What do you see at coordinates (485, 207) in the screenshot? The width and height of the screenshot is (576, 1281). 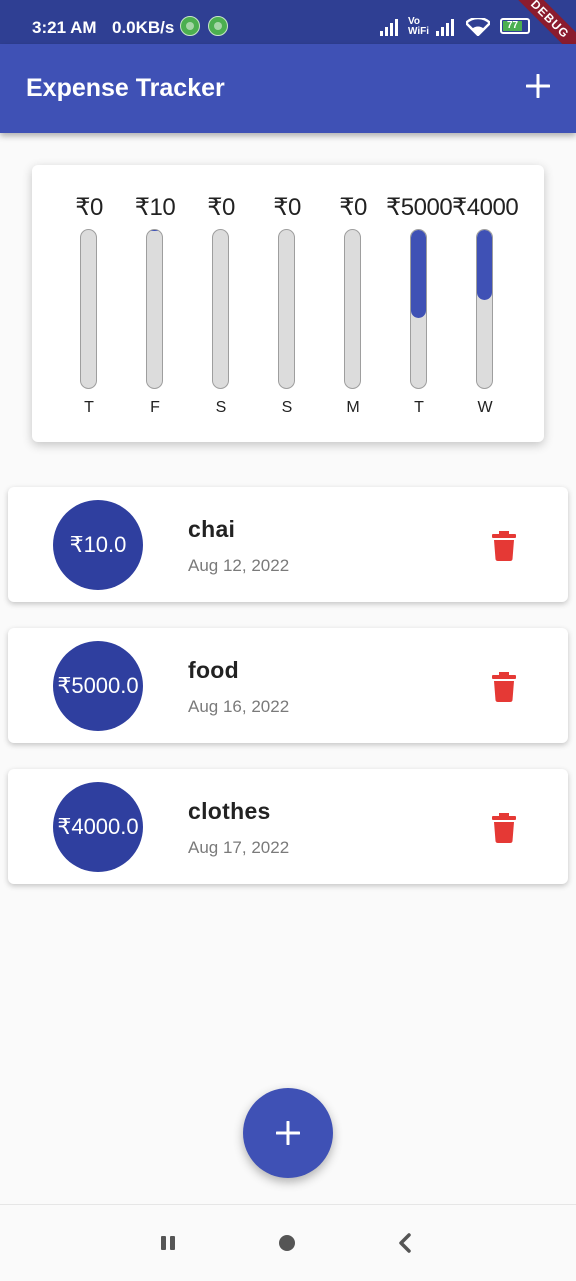 I see `bar-amount-label: ₹4000` at bounding box center [485, 207].